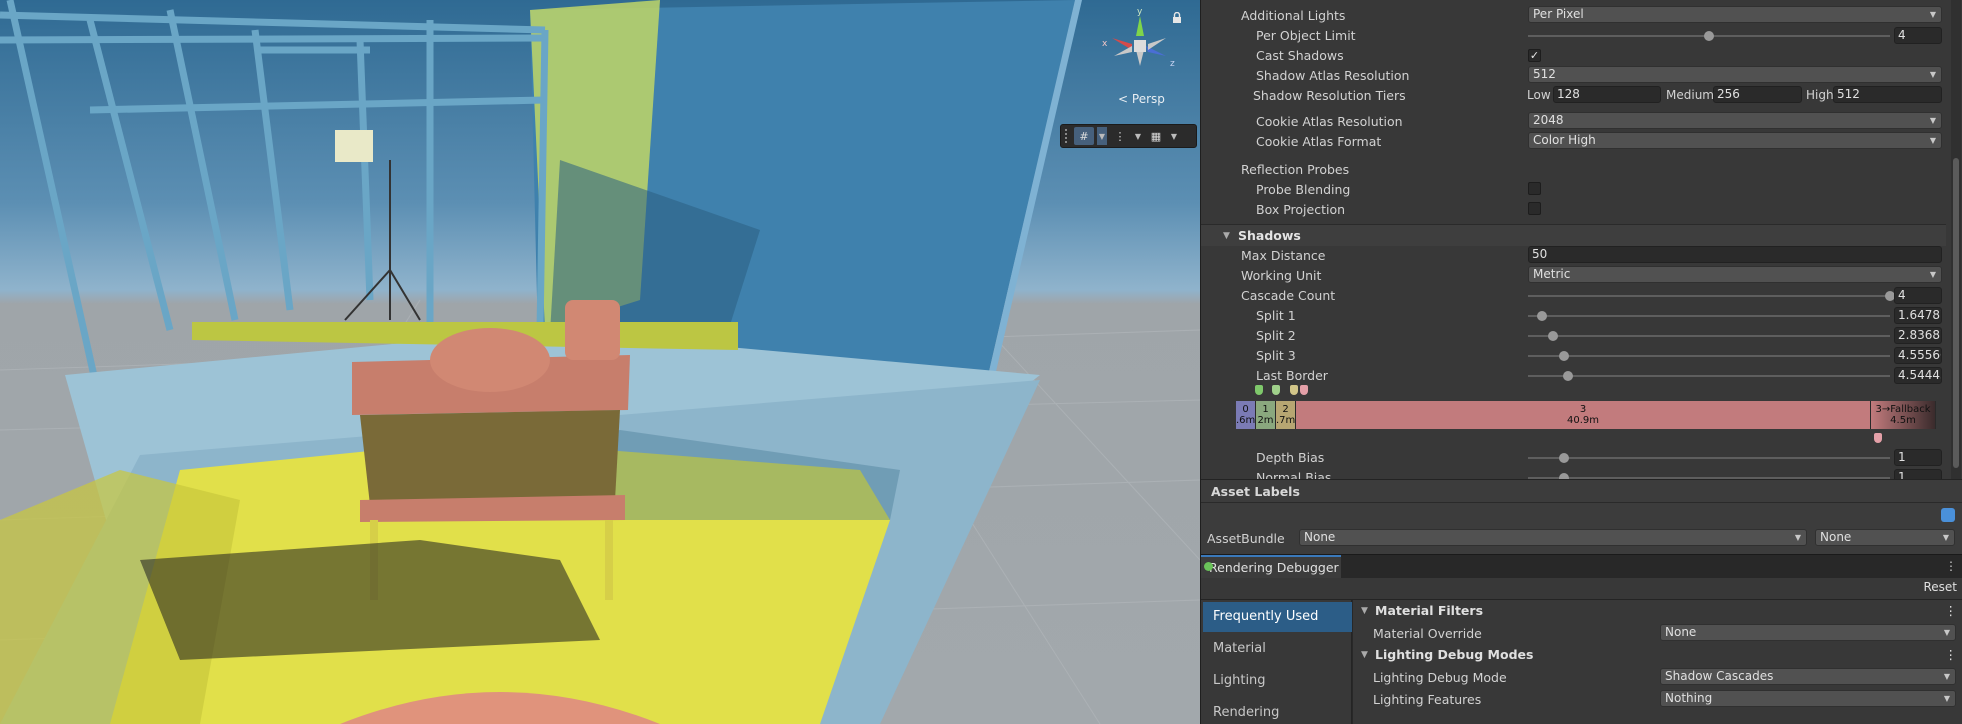 The height and width of the screenshot is (724, 1962). Describe the element at coordinates (1735, 140) in the screenshot. I see `cookie-atlas-format-dropdown: Color High ▼` at that location.